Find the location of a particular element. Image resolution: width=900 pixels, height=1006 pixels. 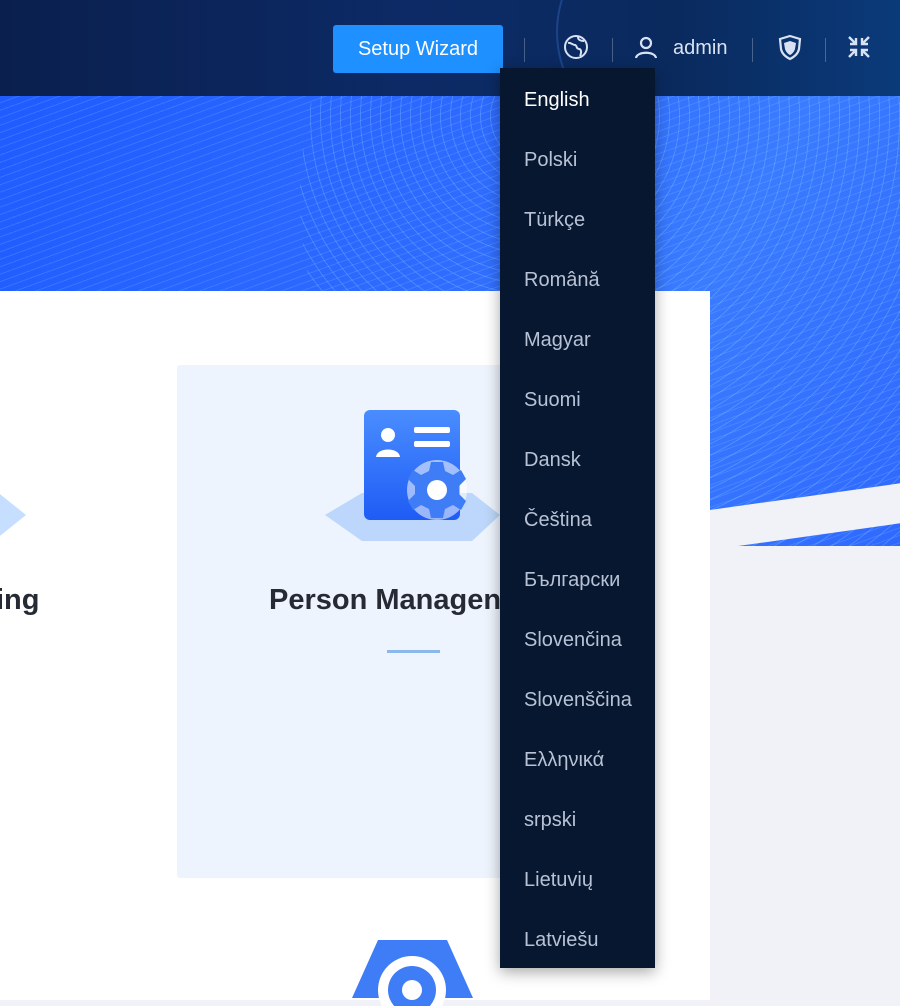

user-icon is located at coordinates (646, 47).